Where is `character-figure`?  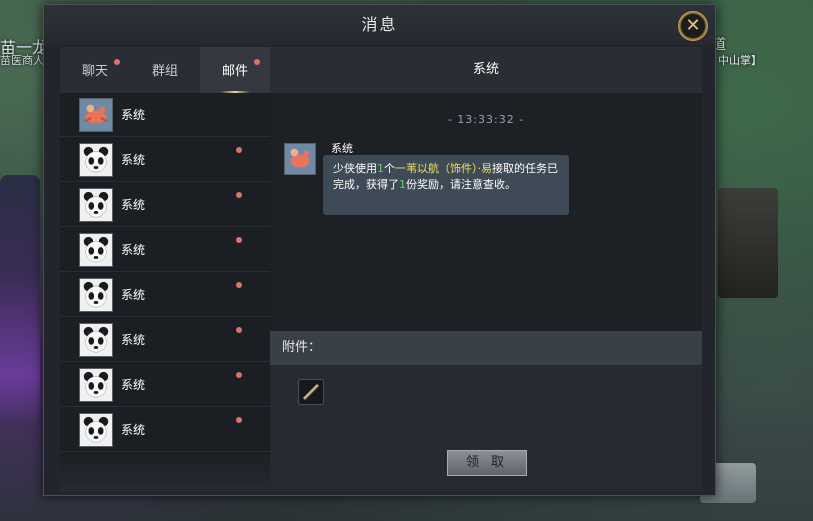
character-figure is located at coordinates (20, 300).